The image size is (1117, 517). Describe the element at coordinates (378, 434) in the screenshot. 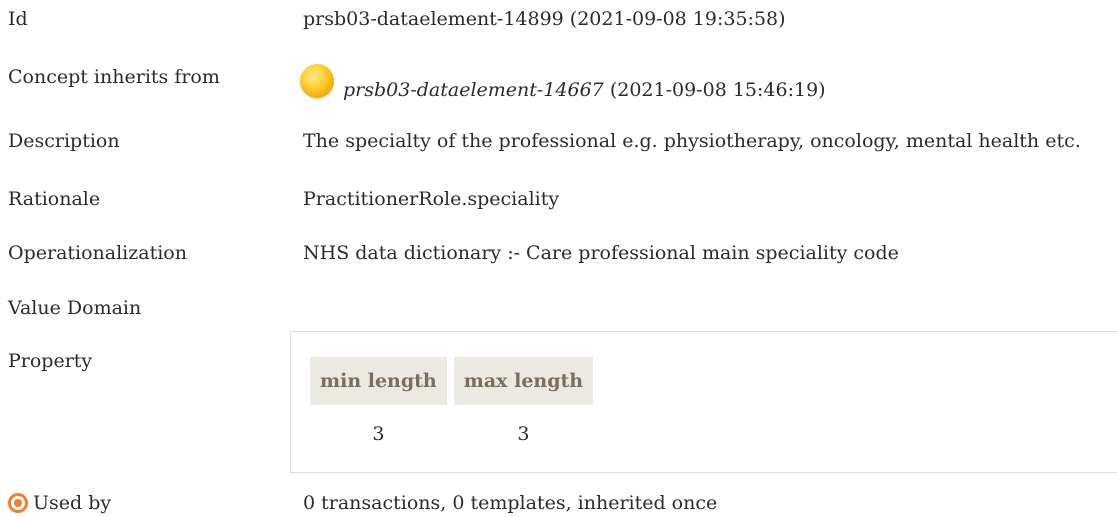

I see `min-length-value: 3` at that location.